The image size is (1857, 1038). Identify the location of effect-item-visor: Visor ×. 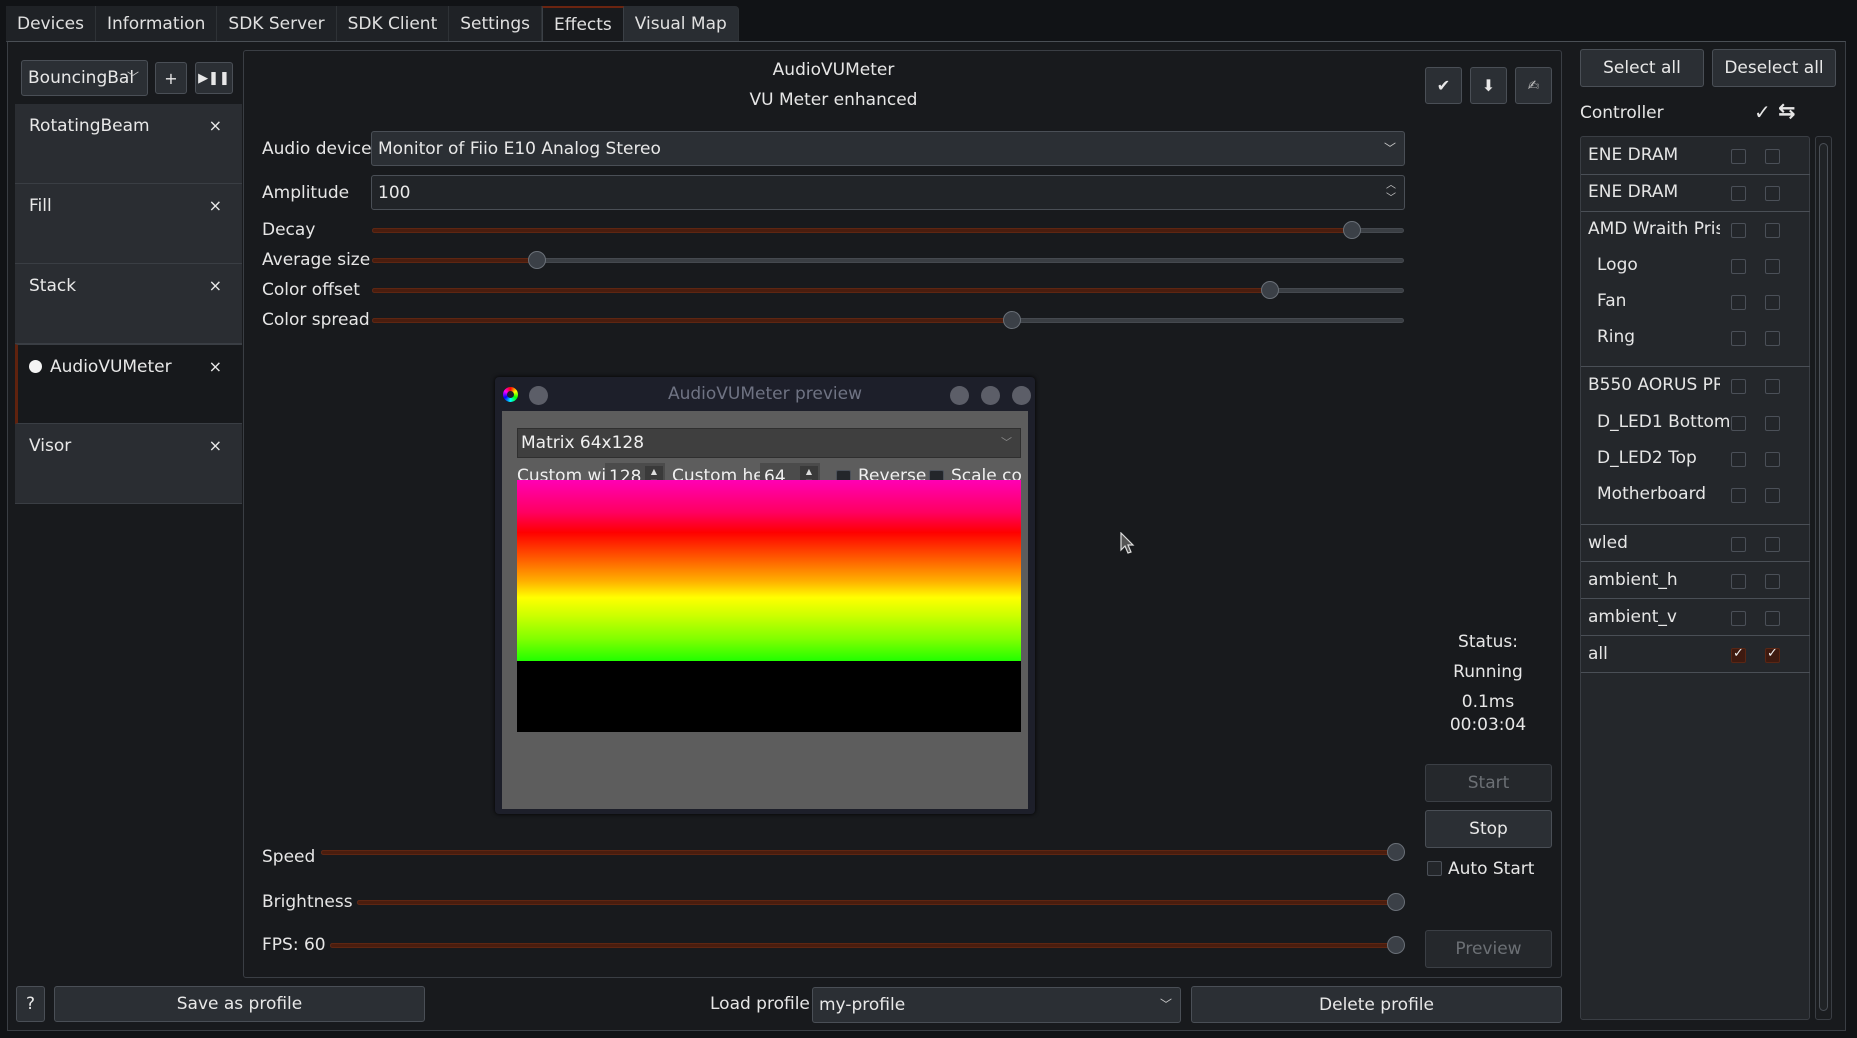
(128, 464).